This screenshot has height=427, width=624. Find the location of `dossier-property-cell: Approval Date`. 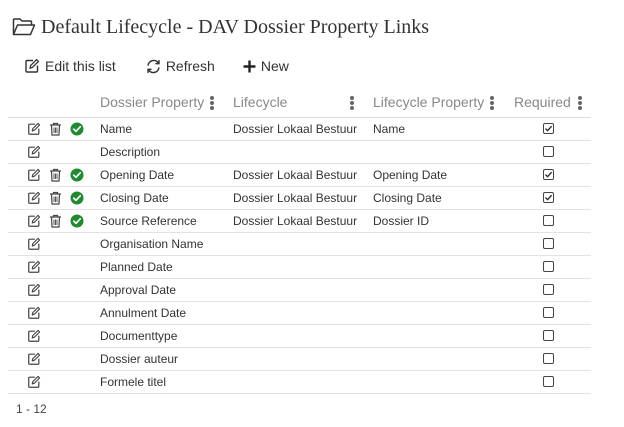

dossier-property-cell: Approval Date is located at coordinates (138, 290).